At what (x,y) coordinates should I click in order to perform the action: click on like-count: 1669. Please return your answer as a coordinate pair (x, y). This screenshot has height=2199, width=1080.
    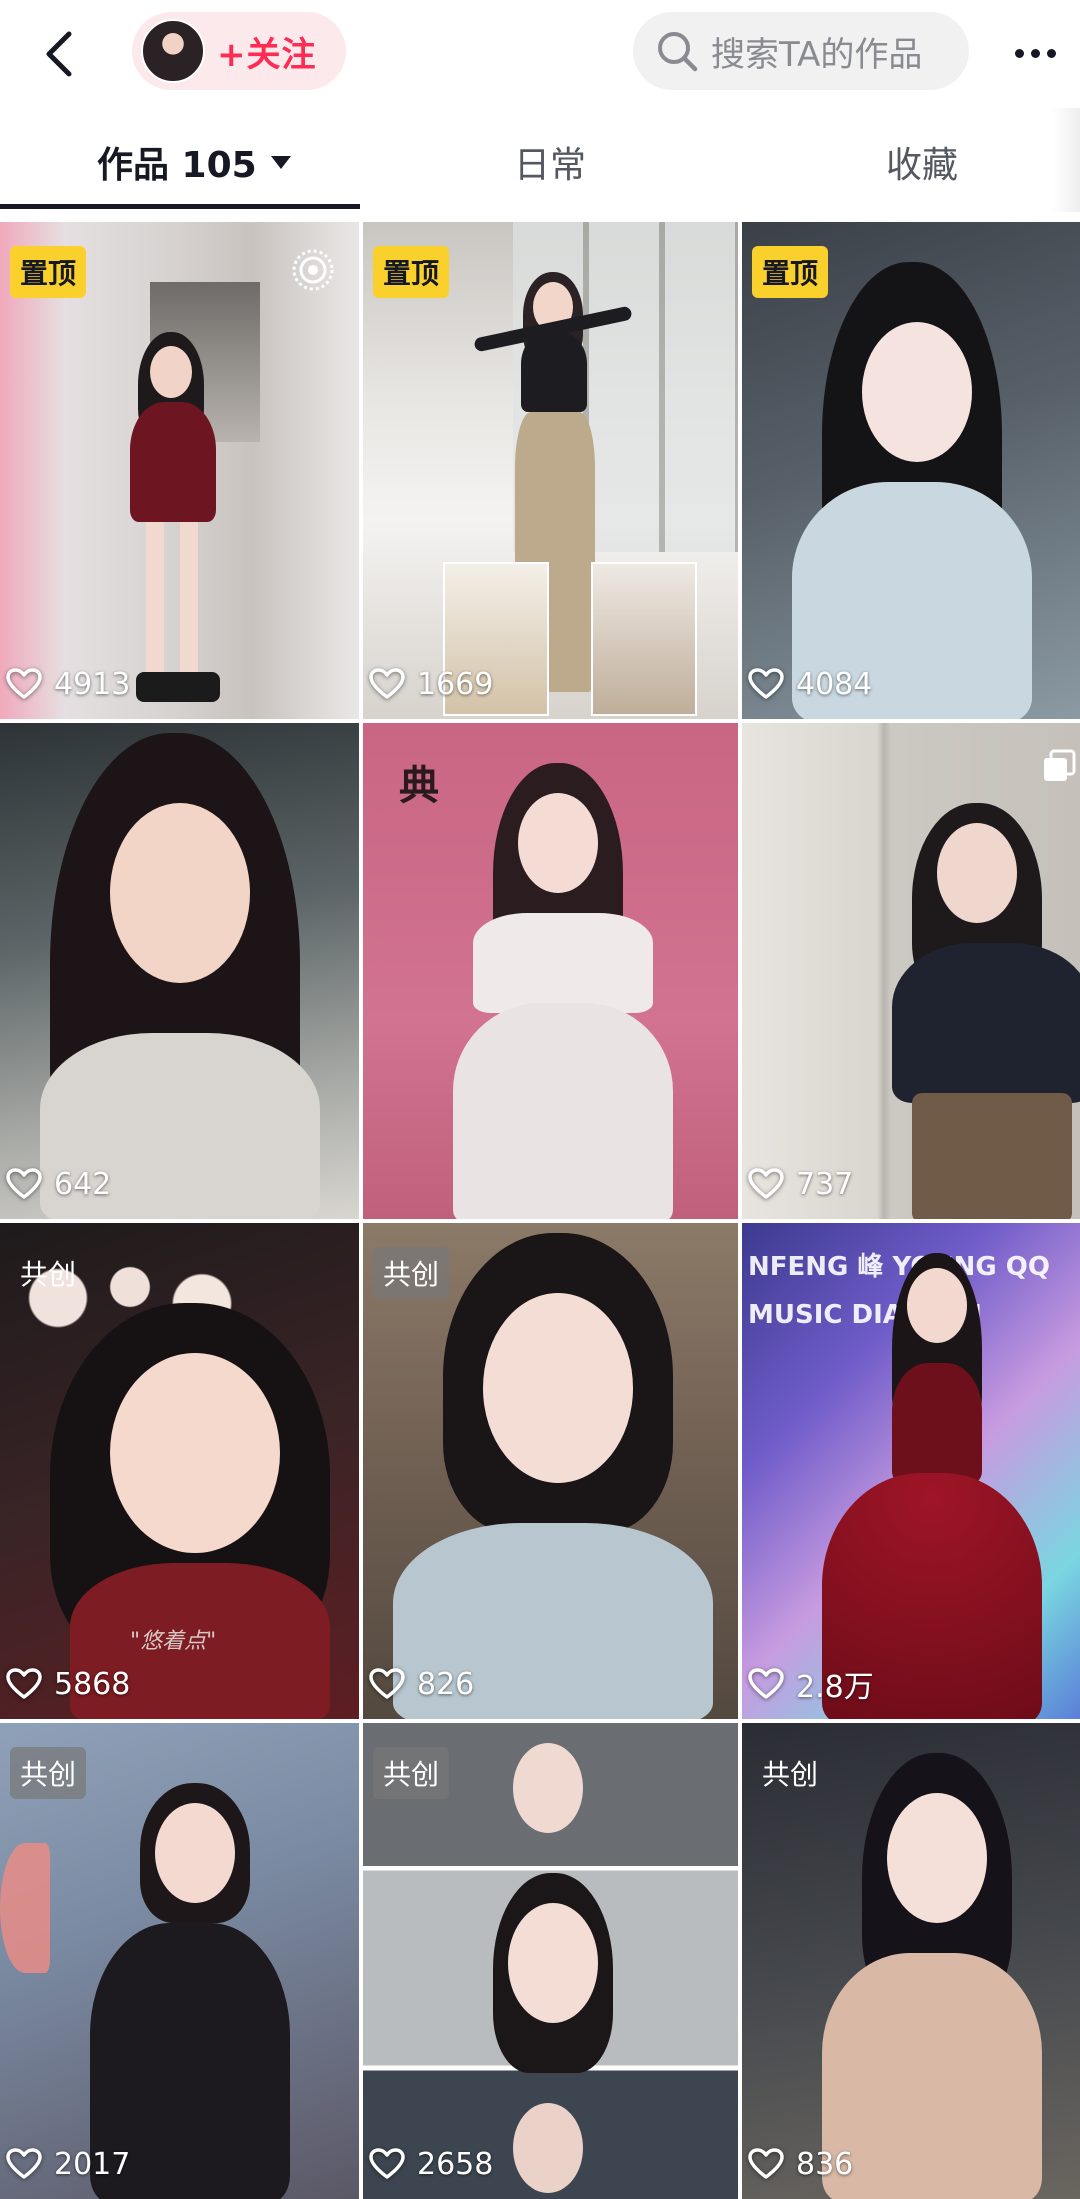
    Looking at the image, I should click on (431, 684).